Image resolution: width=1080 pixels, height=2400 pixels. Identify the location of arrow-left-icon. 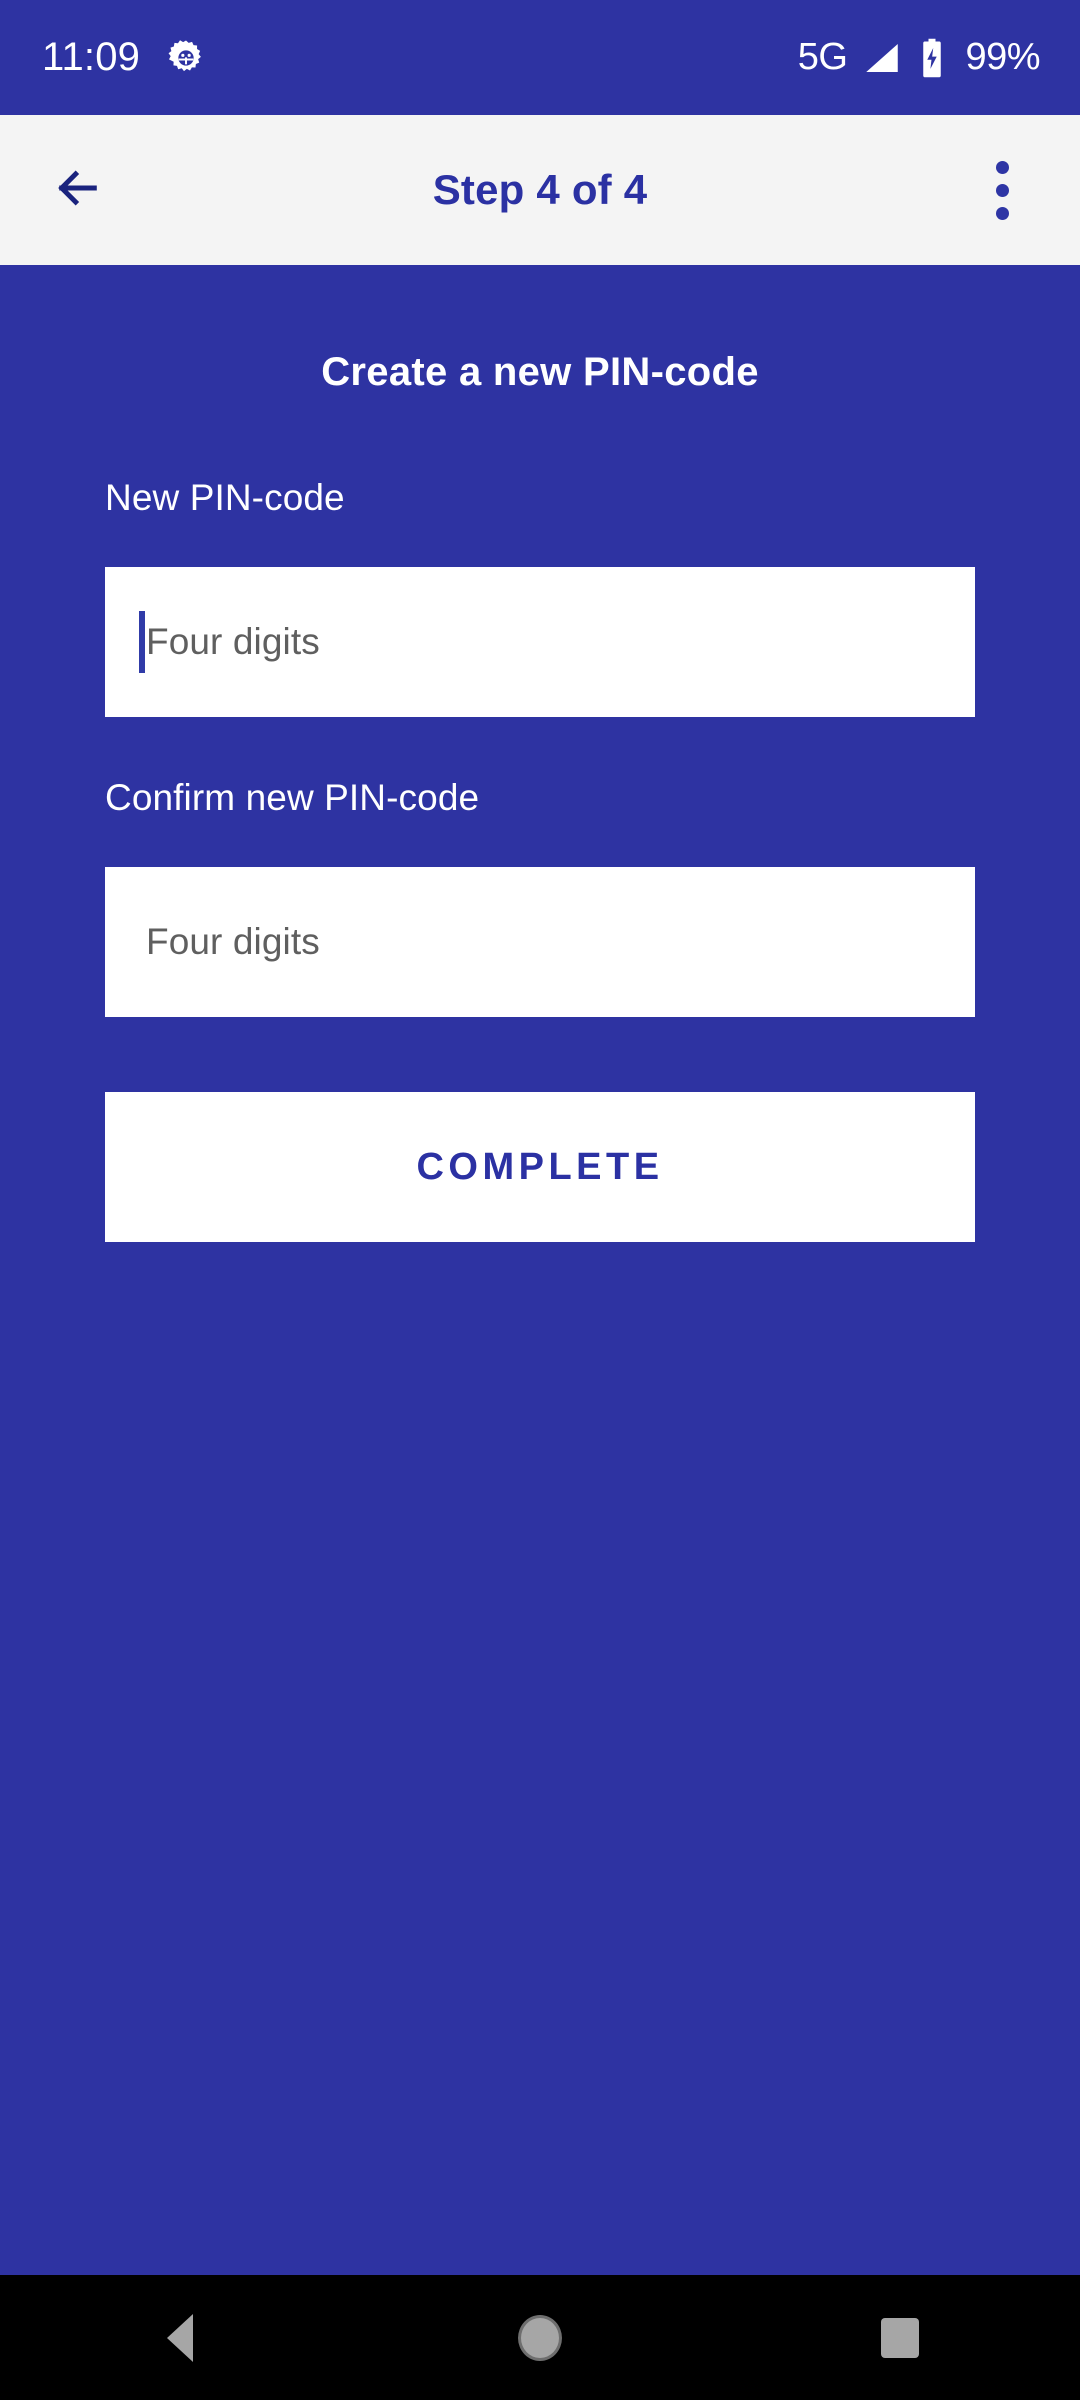
(78, 190).